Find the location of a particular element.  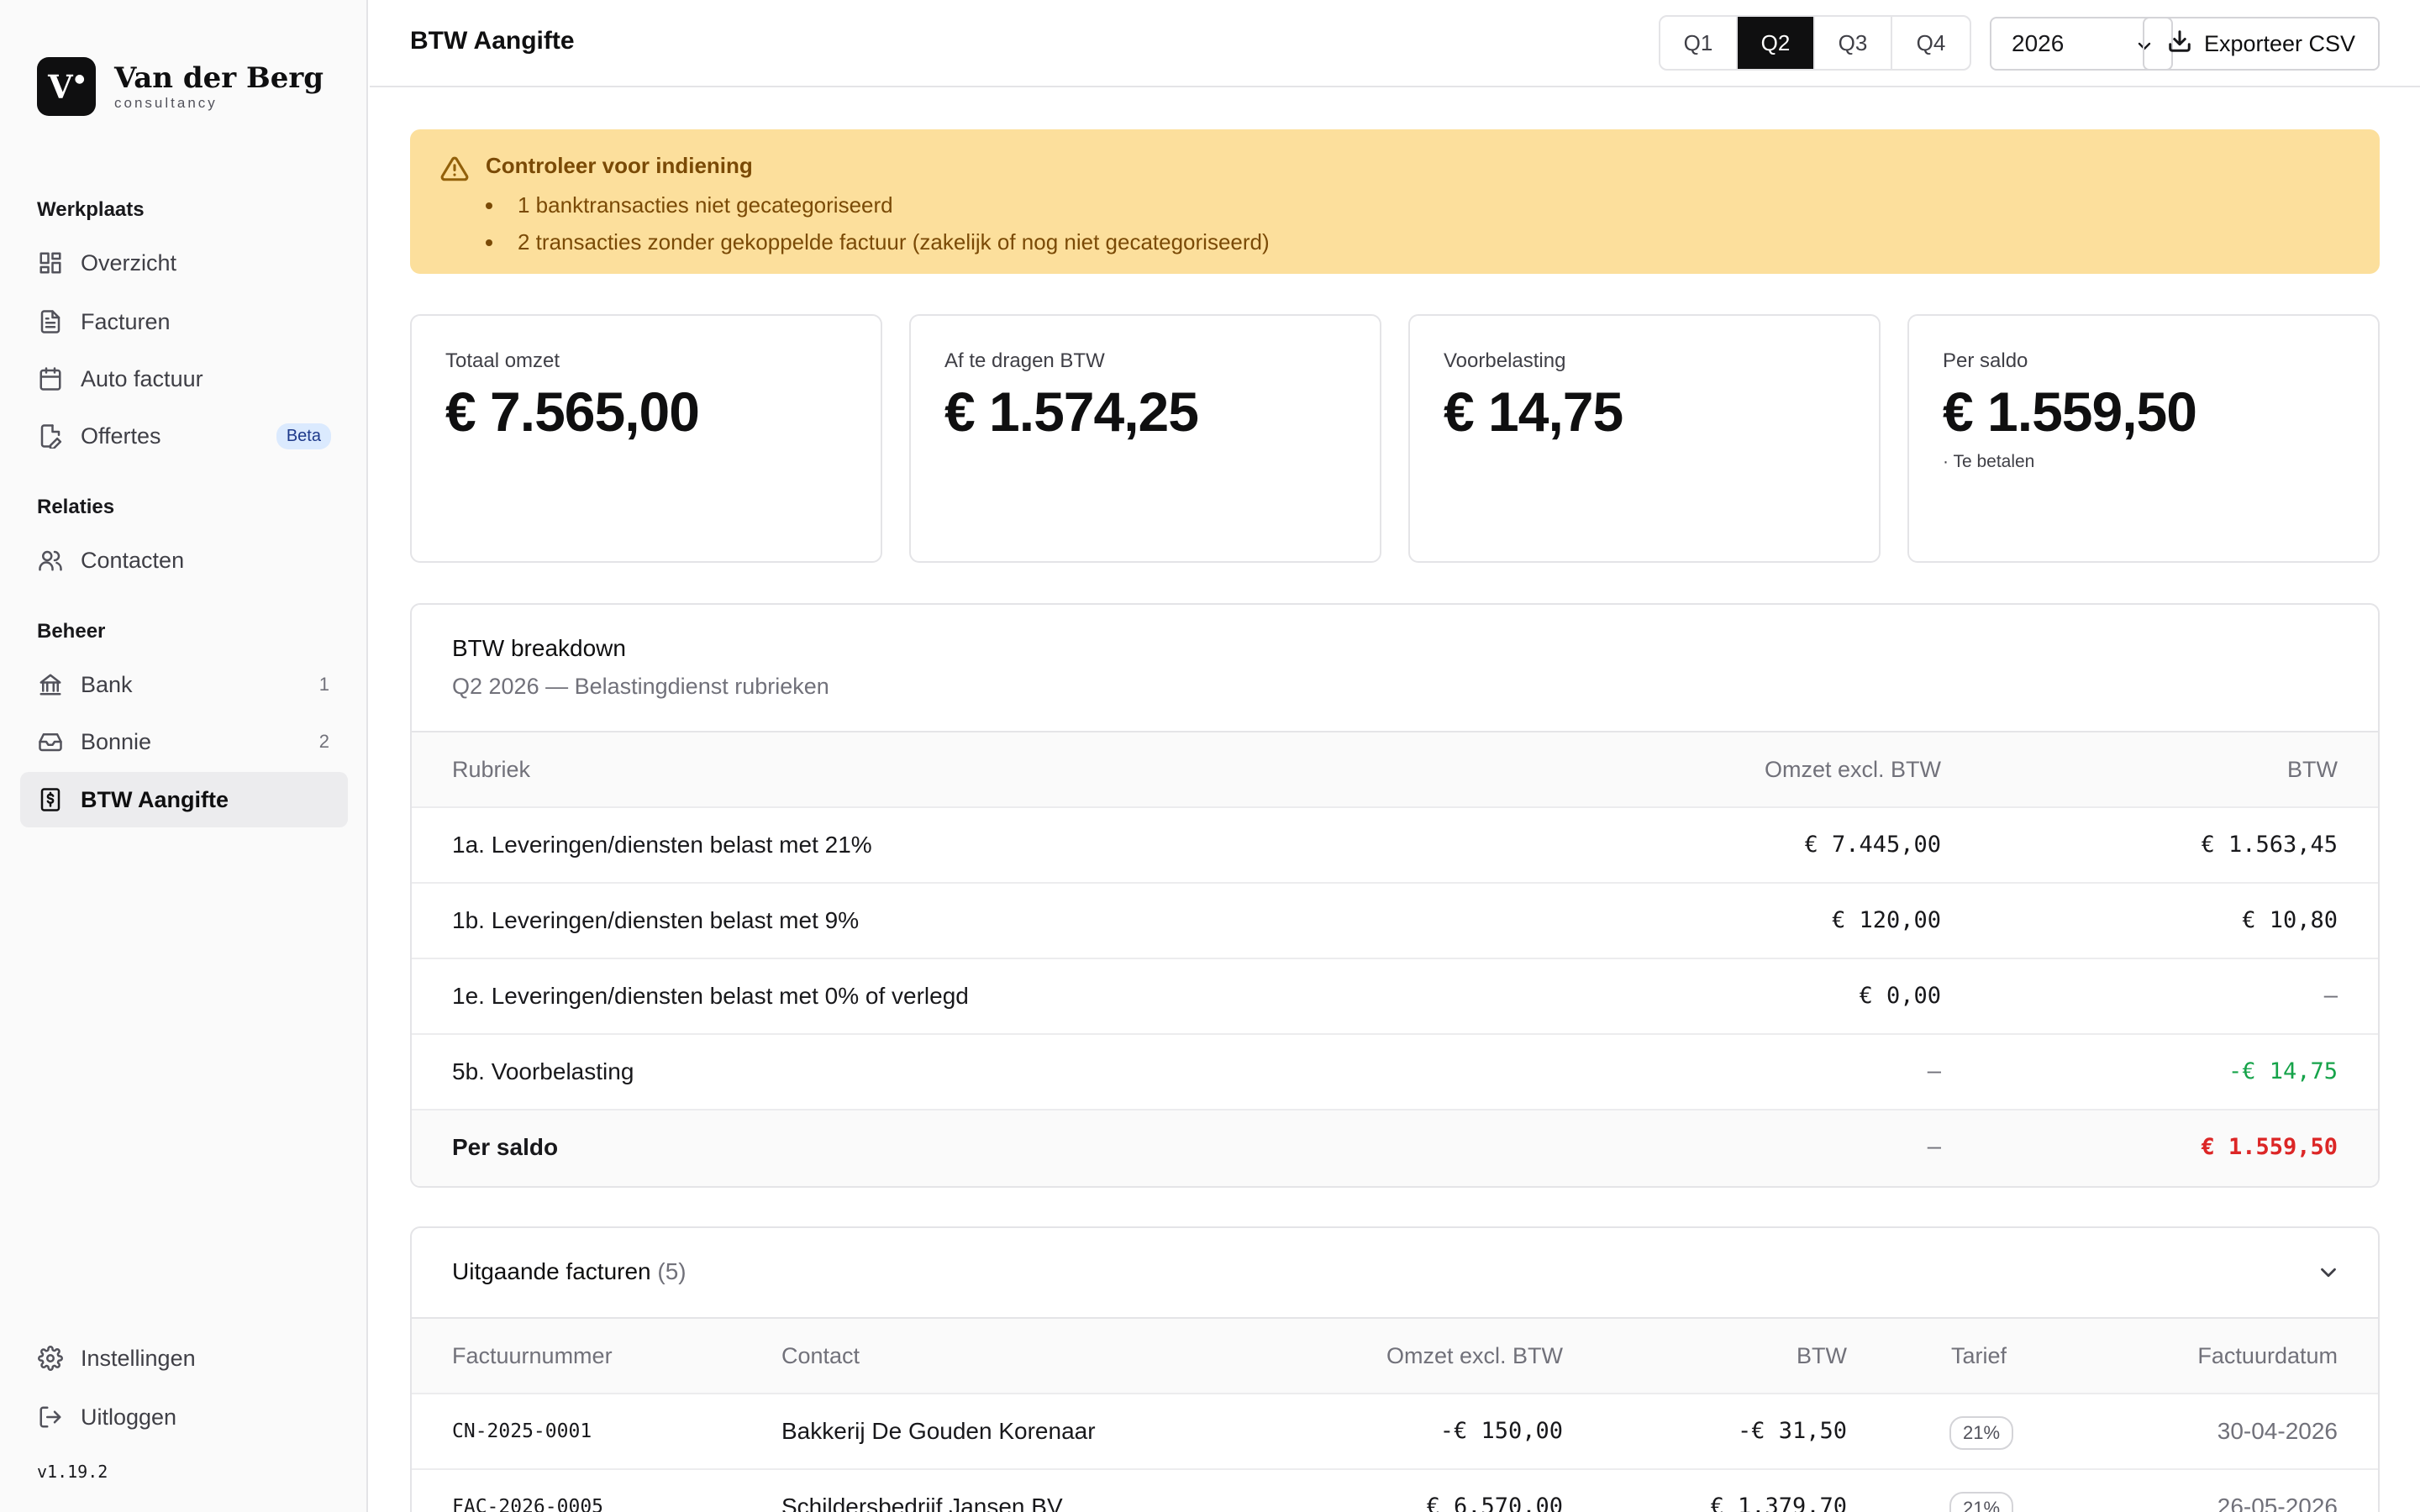

panel-title: BTW breakdown is located at coordinates (539, 648).